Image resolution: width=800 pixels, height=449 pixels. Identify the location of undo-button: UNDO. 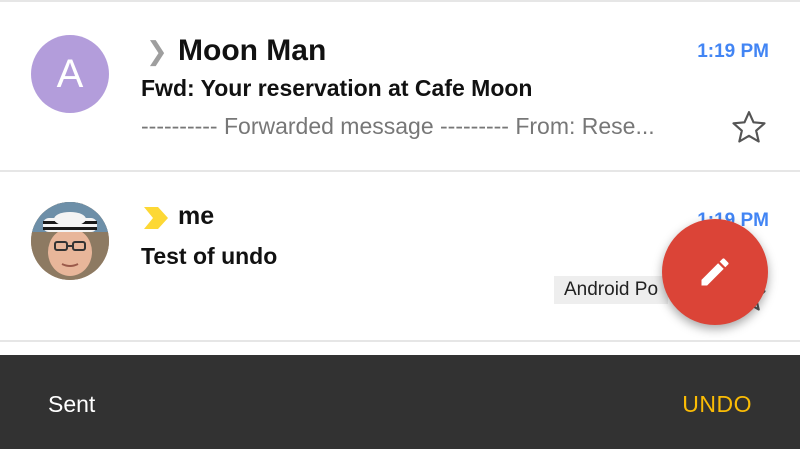
(717, 404).